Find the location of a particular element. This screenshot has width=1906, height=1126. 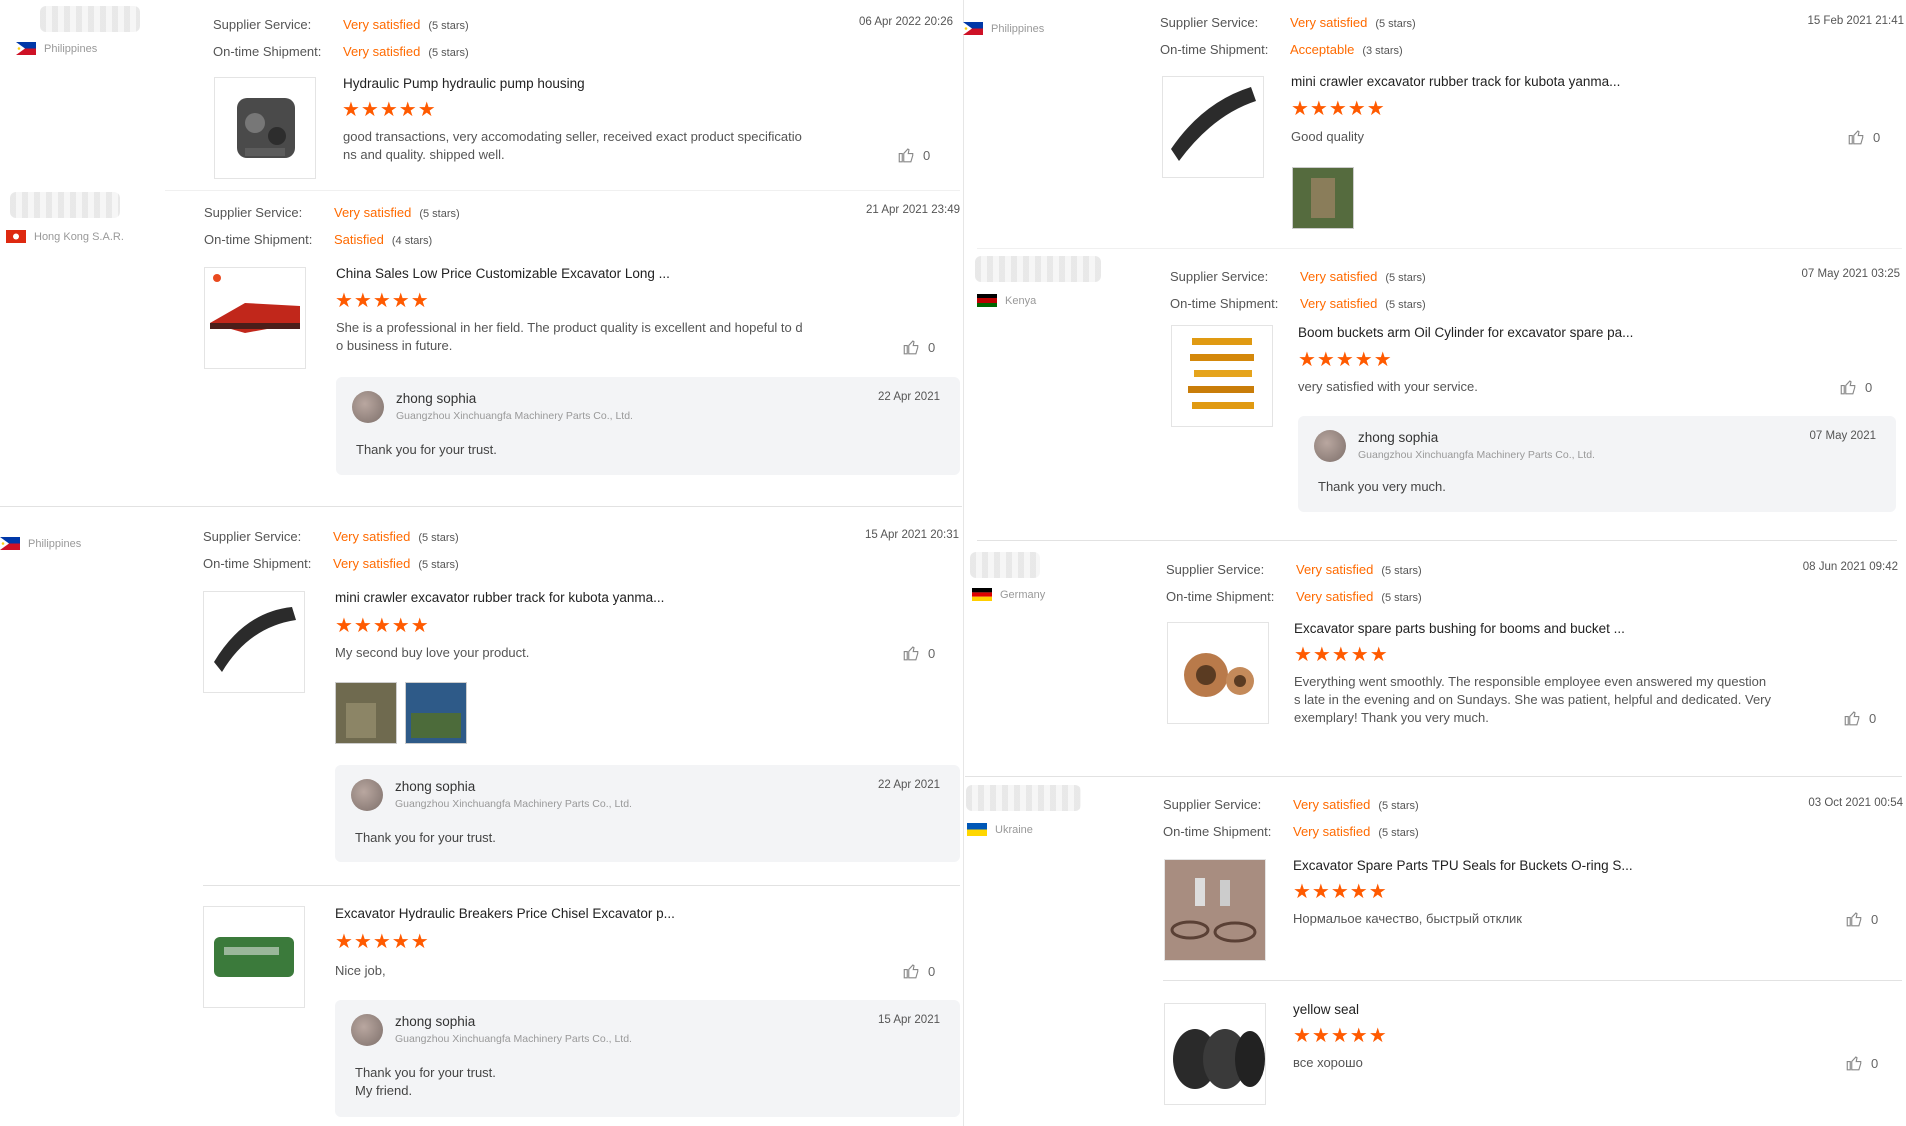

reply-date: 07 May 2021 is located at coordinates (1843, 436).